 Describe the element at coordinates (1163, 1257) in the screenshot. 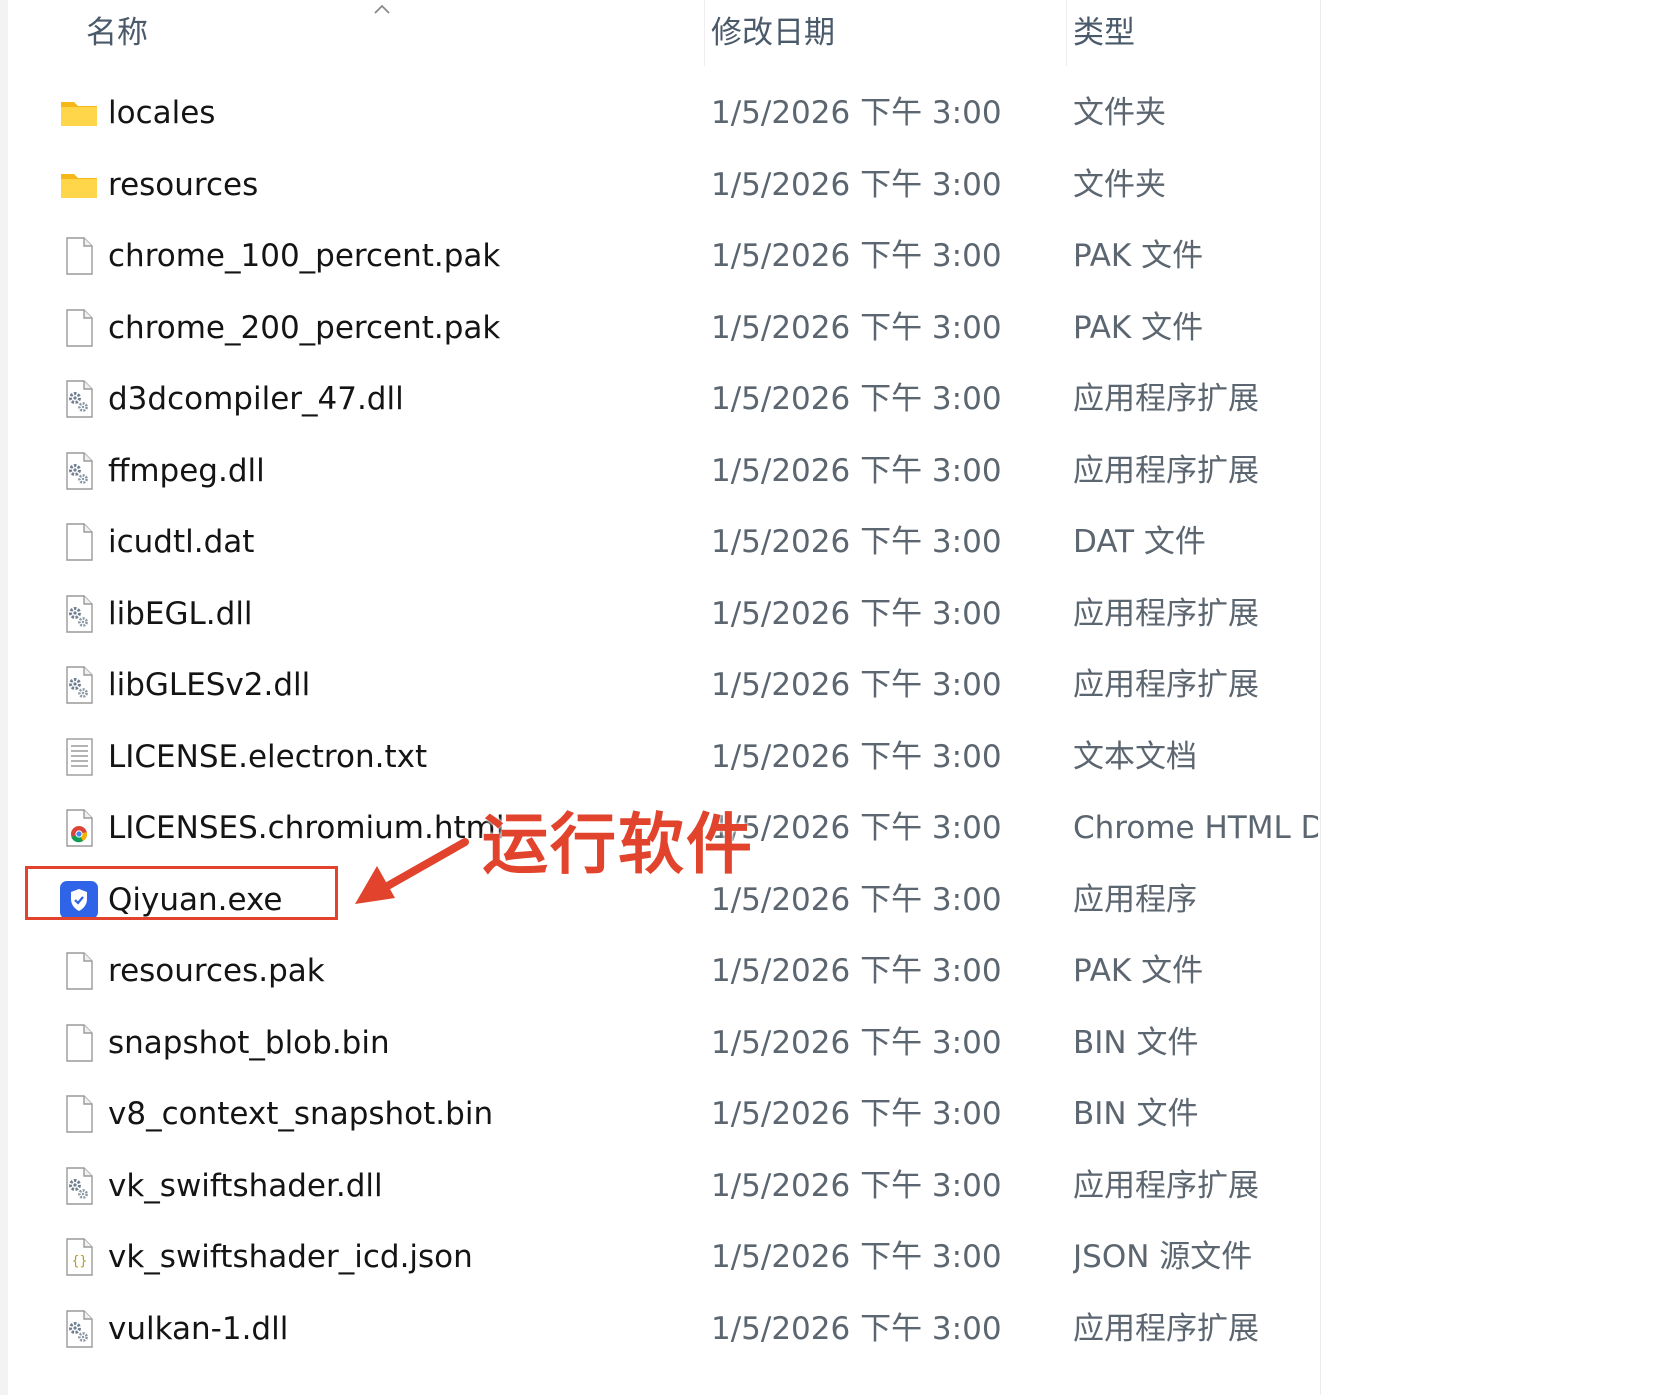

I see `file-type: JSON 源文件` at that location.